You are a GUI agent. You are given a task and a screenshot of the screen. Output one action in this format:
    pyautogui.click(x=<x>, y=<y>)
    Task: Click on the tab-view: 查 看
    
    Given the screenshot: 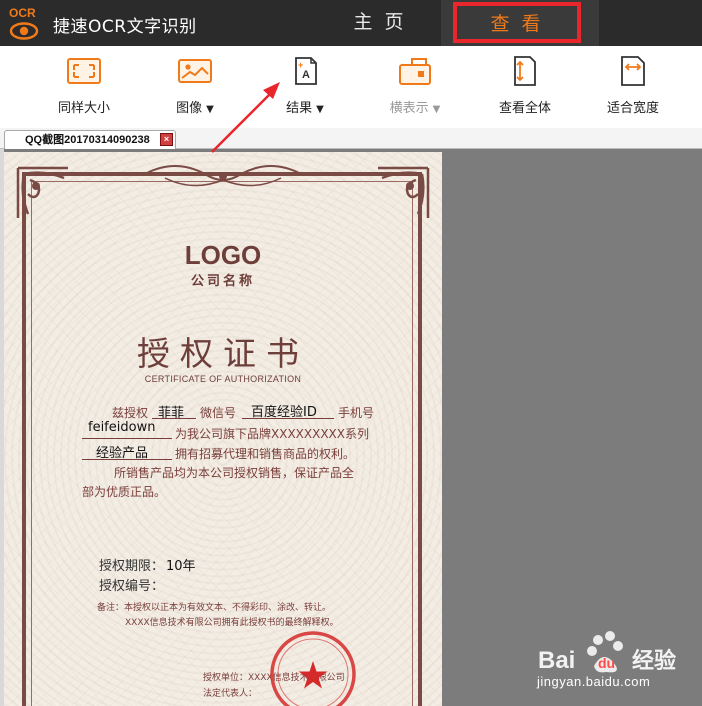 What is the action you would take?
    pyautogui.click(x=517, y=22)
    